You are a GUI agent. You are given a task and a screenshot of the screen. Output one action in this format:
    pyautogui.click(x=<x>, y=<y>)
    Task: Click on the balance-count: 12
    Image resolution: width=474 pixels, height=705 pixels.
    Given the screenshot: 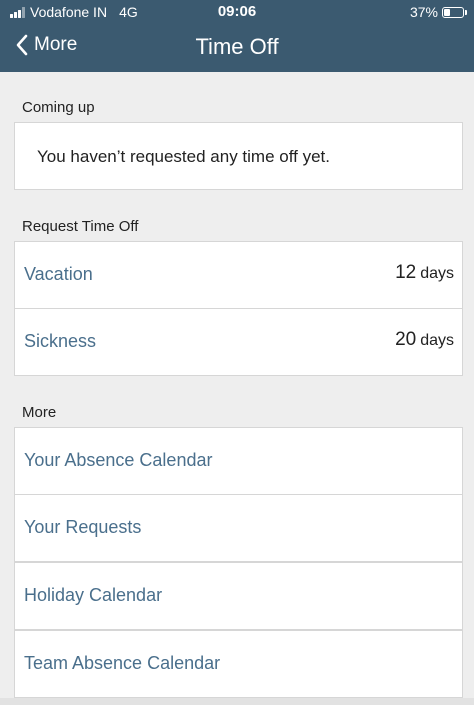 What is the action you would take?
    pyautogui.click(x=406, y=272)
    